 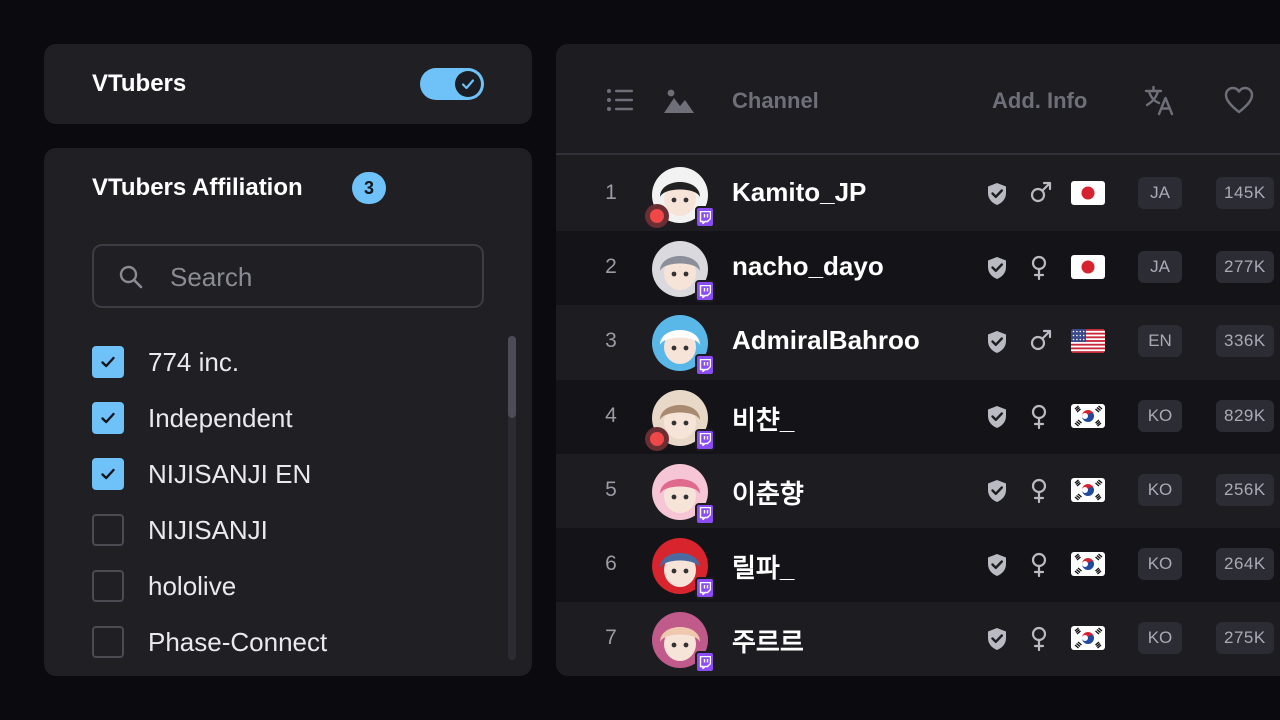 I want to click on followers-count: 145K, so click(x=1245, y=193).